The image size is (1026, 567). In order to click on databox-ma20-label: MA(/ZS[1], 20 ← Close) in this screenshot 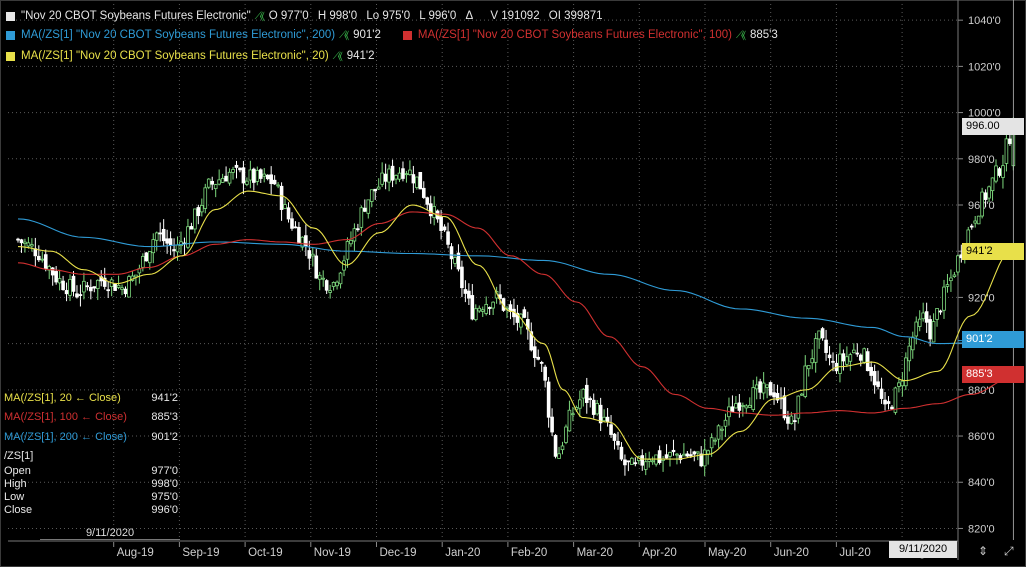, I will do `click(62, 397)`.